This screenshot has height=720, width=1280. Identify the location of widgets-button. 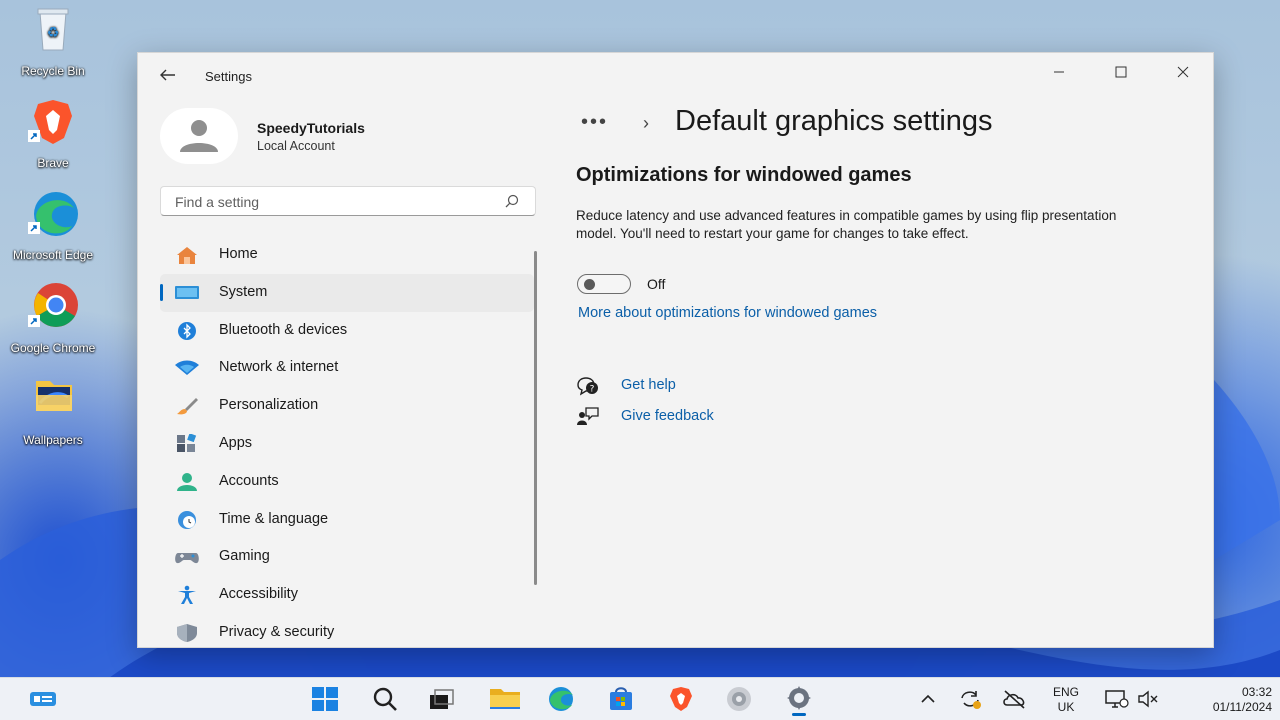
(42, 699).